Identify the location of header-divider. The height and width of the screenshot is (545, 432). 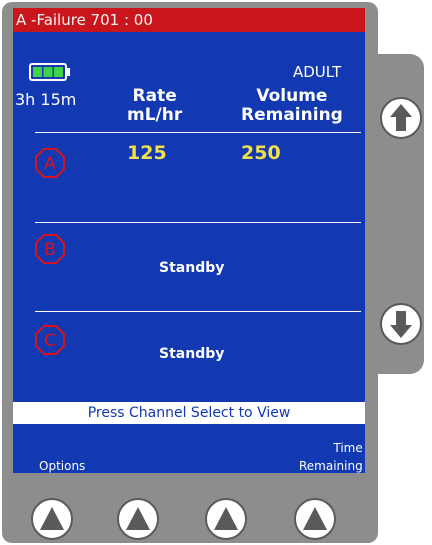
(198, 132).